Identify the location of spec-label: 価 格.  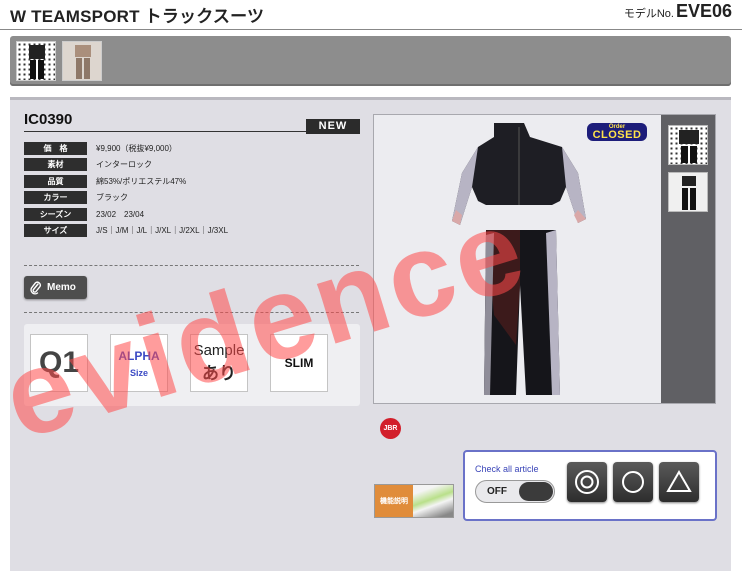
(55, 148).